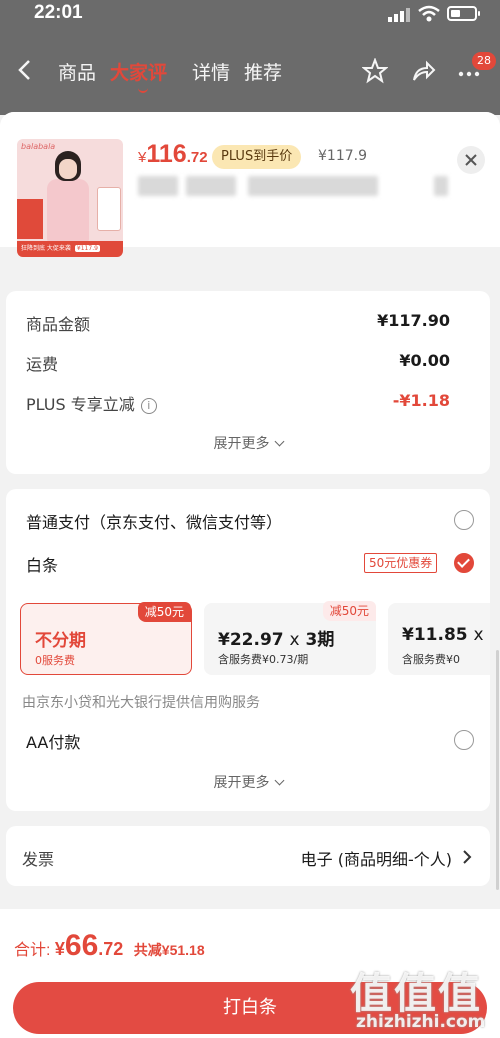 The width and height of the screenshot is (500, 1038). What do you see at coordinates (68, 211) in the screenshot?
I see `thumb-dress` at bounding box center [68, 211].